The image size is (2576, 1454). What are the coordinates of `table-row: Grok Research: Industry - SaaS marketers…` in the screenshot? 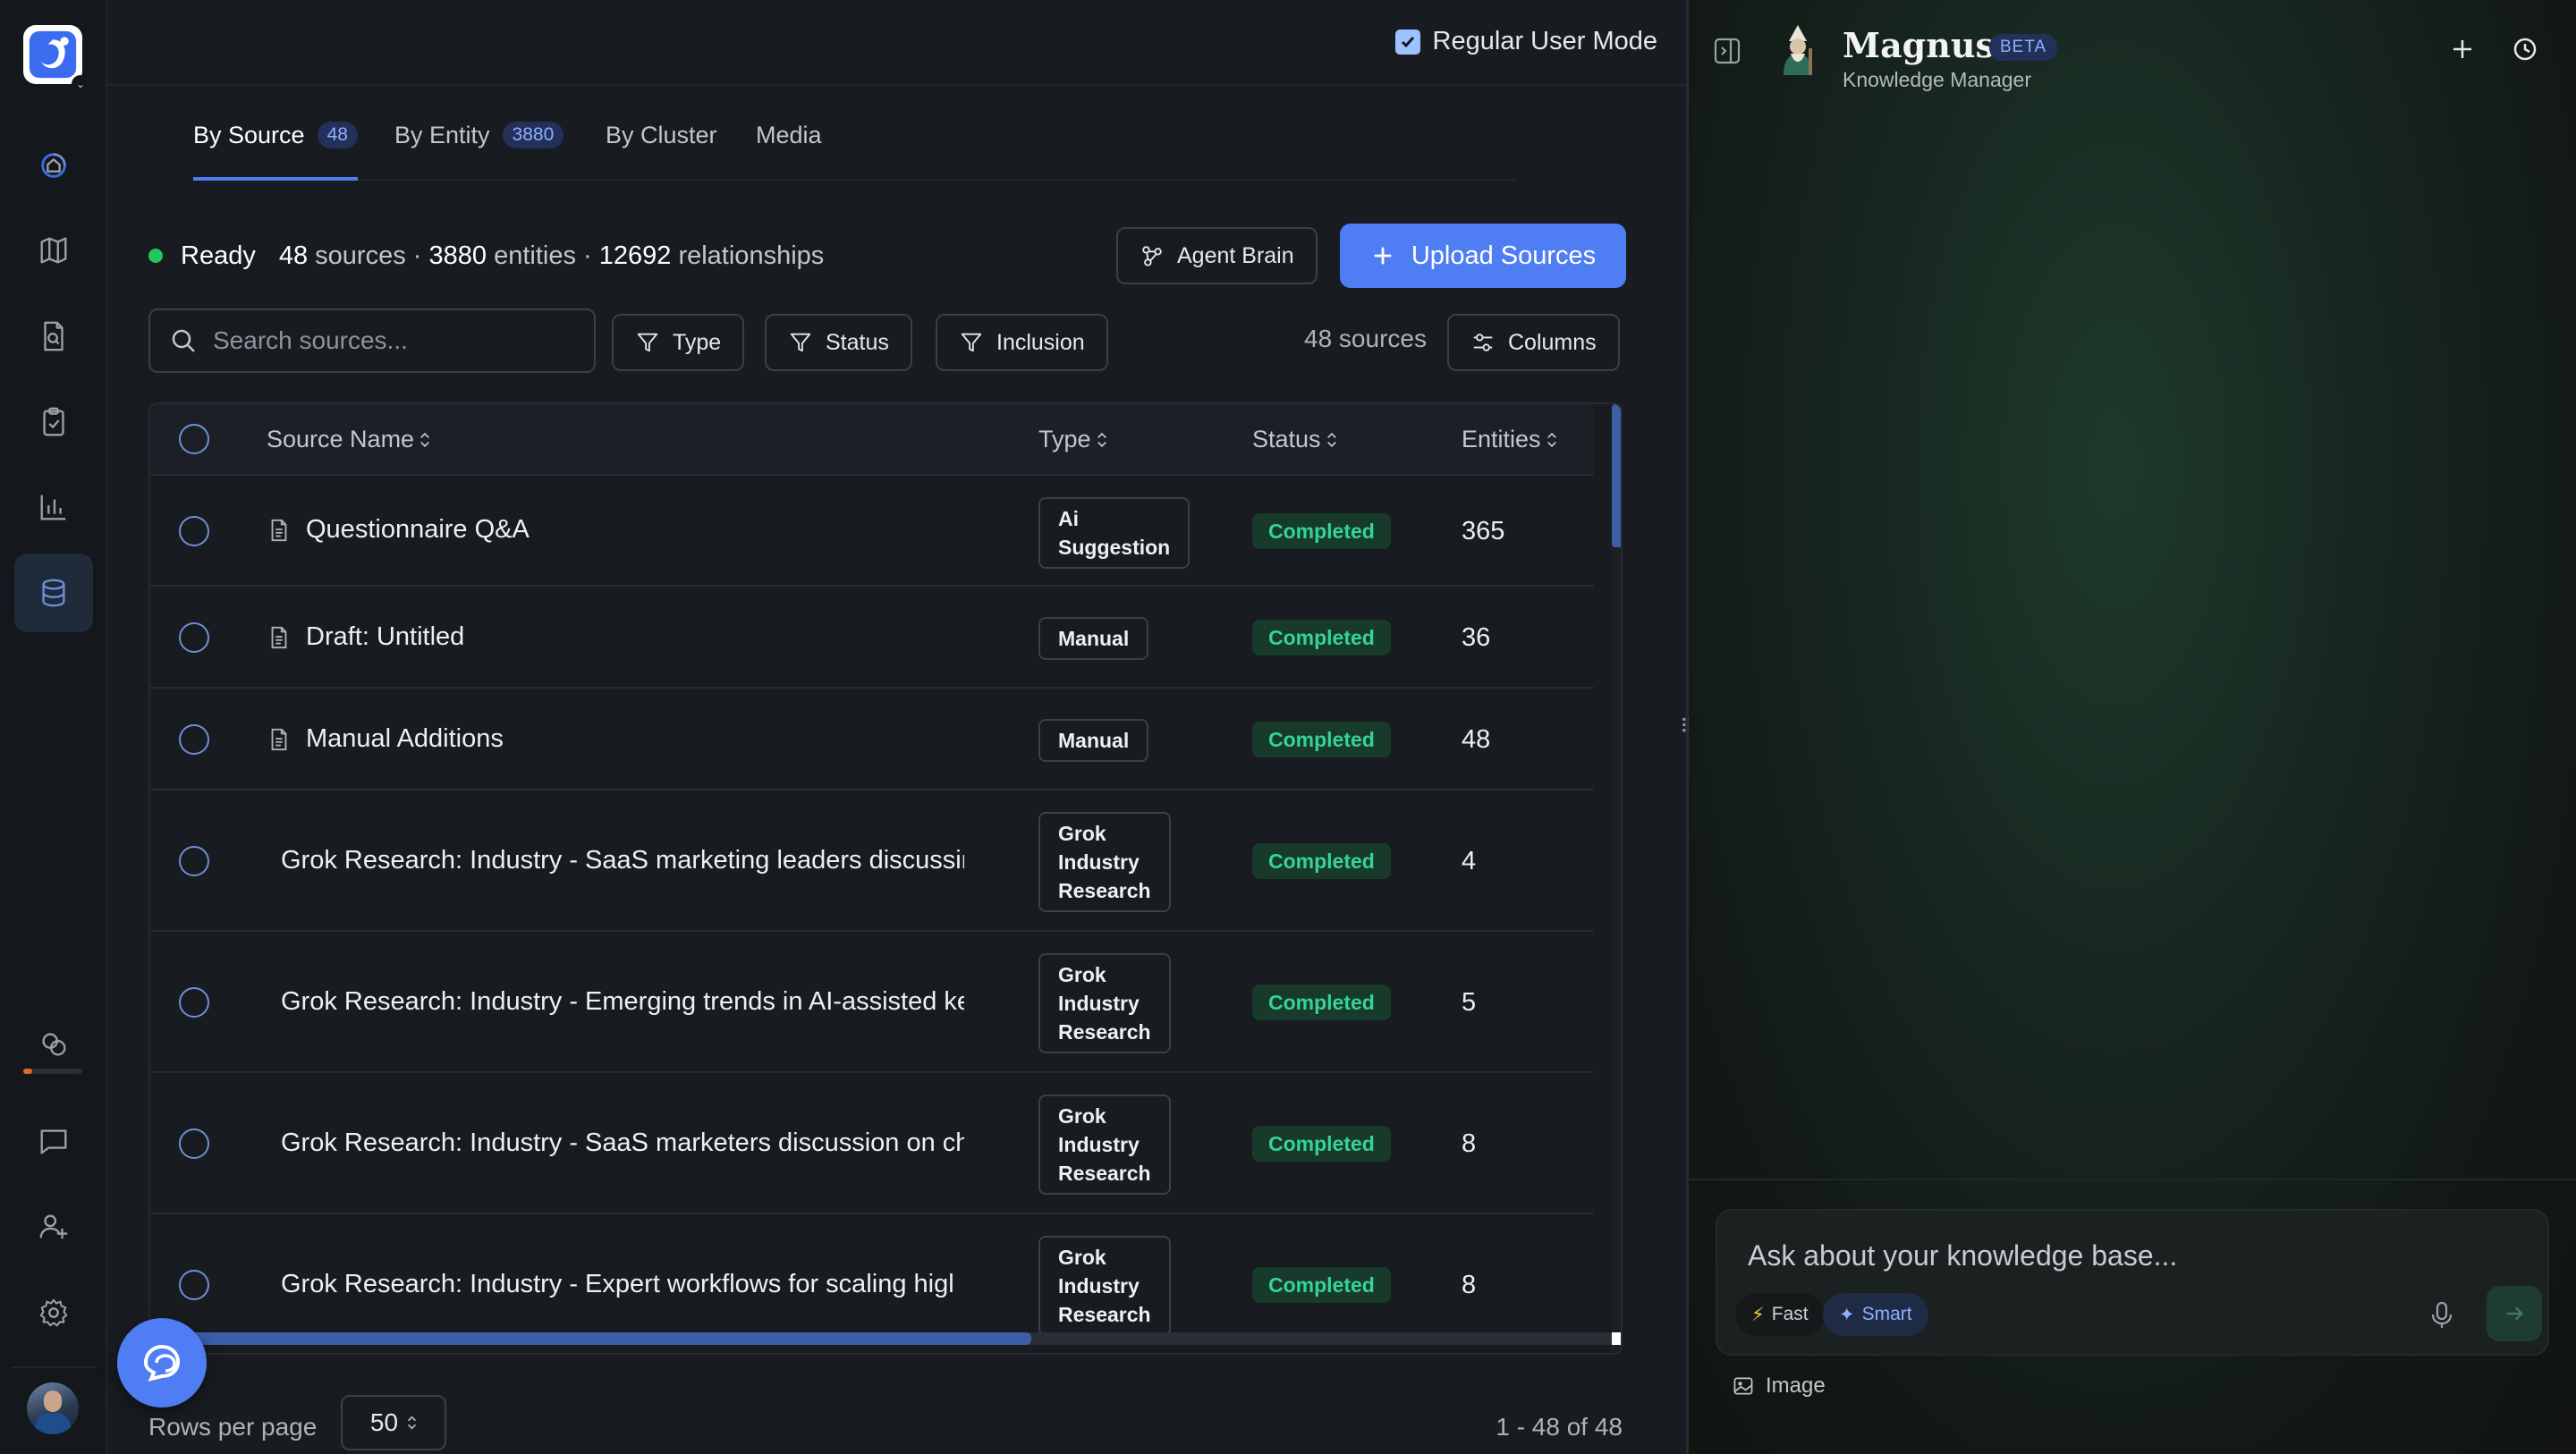 It's located at (872, 1143).